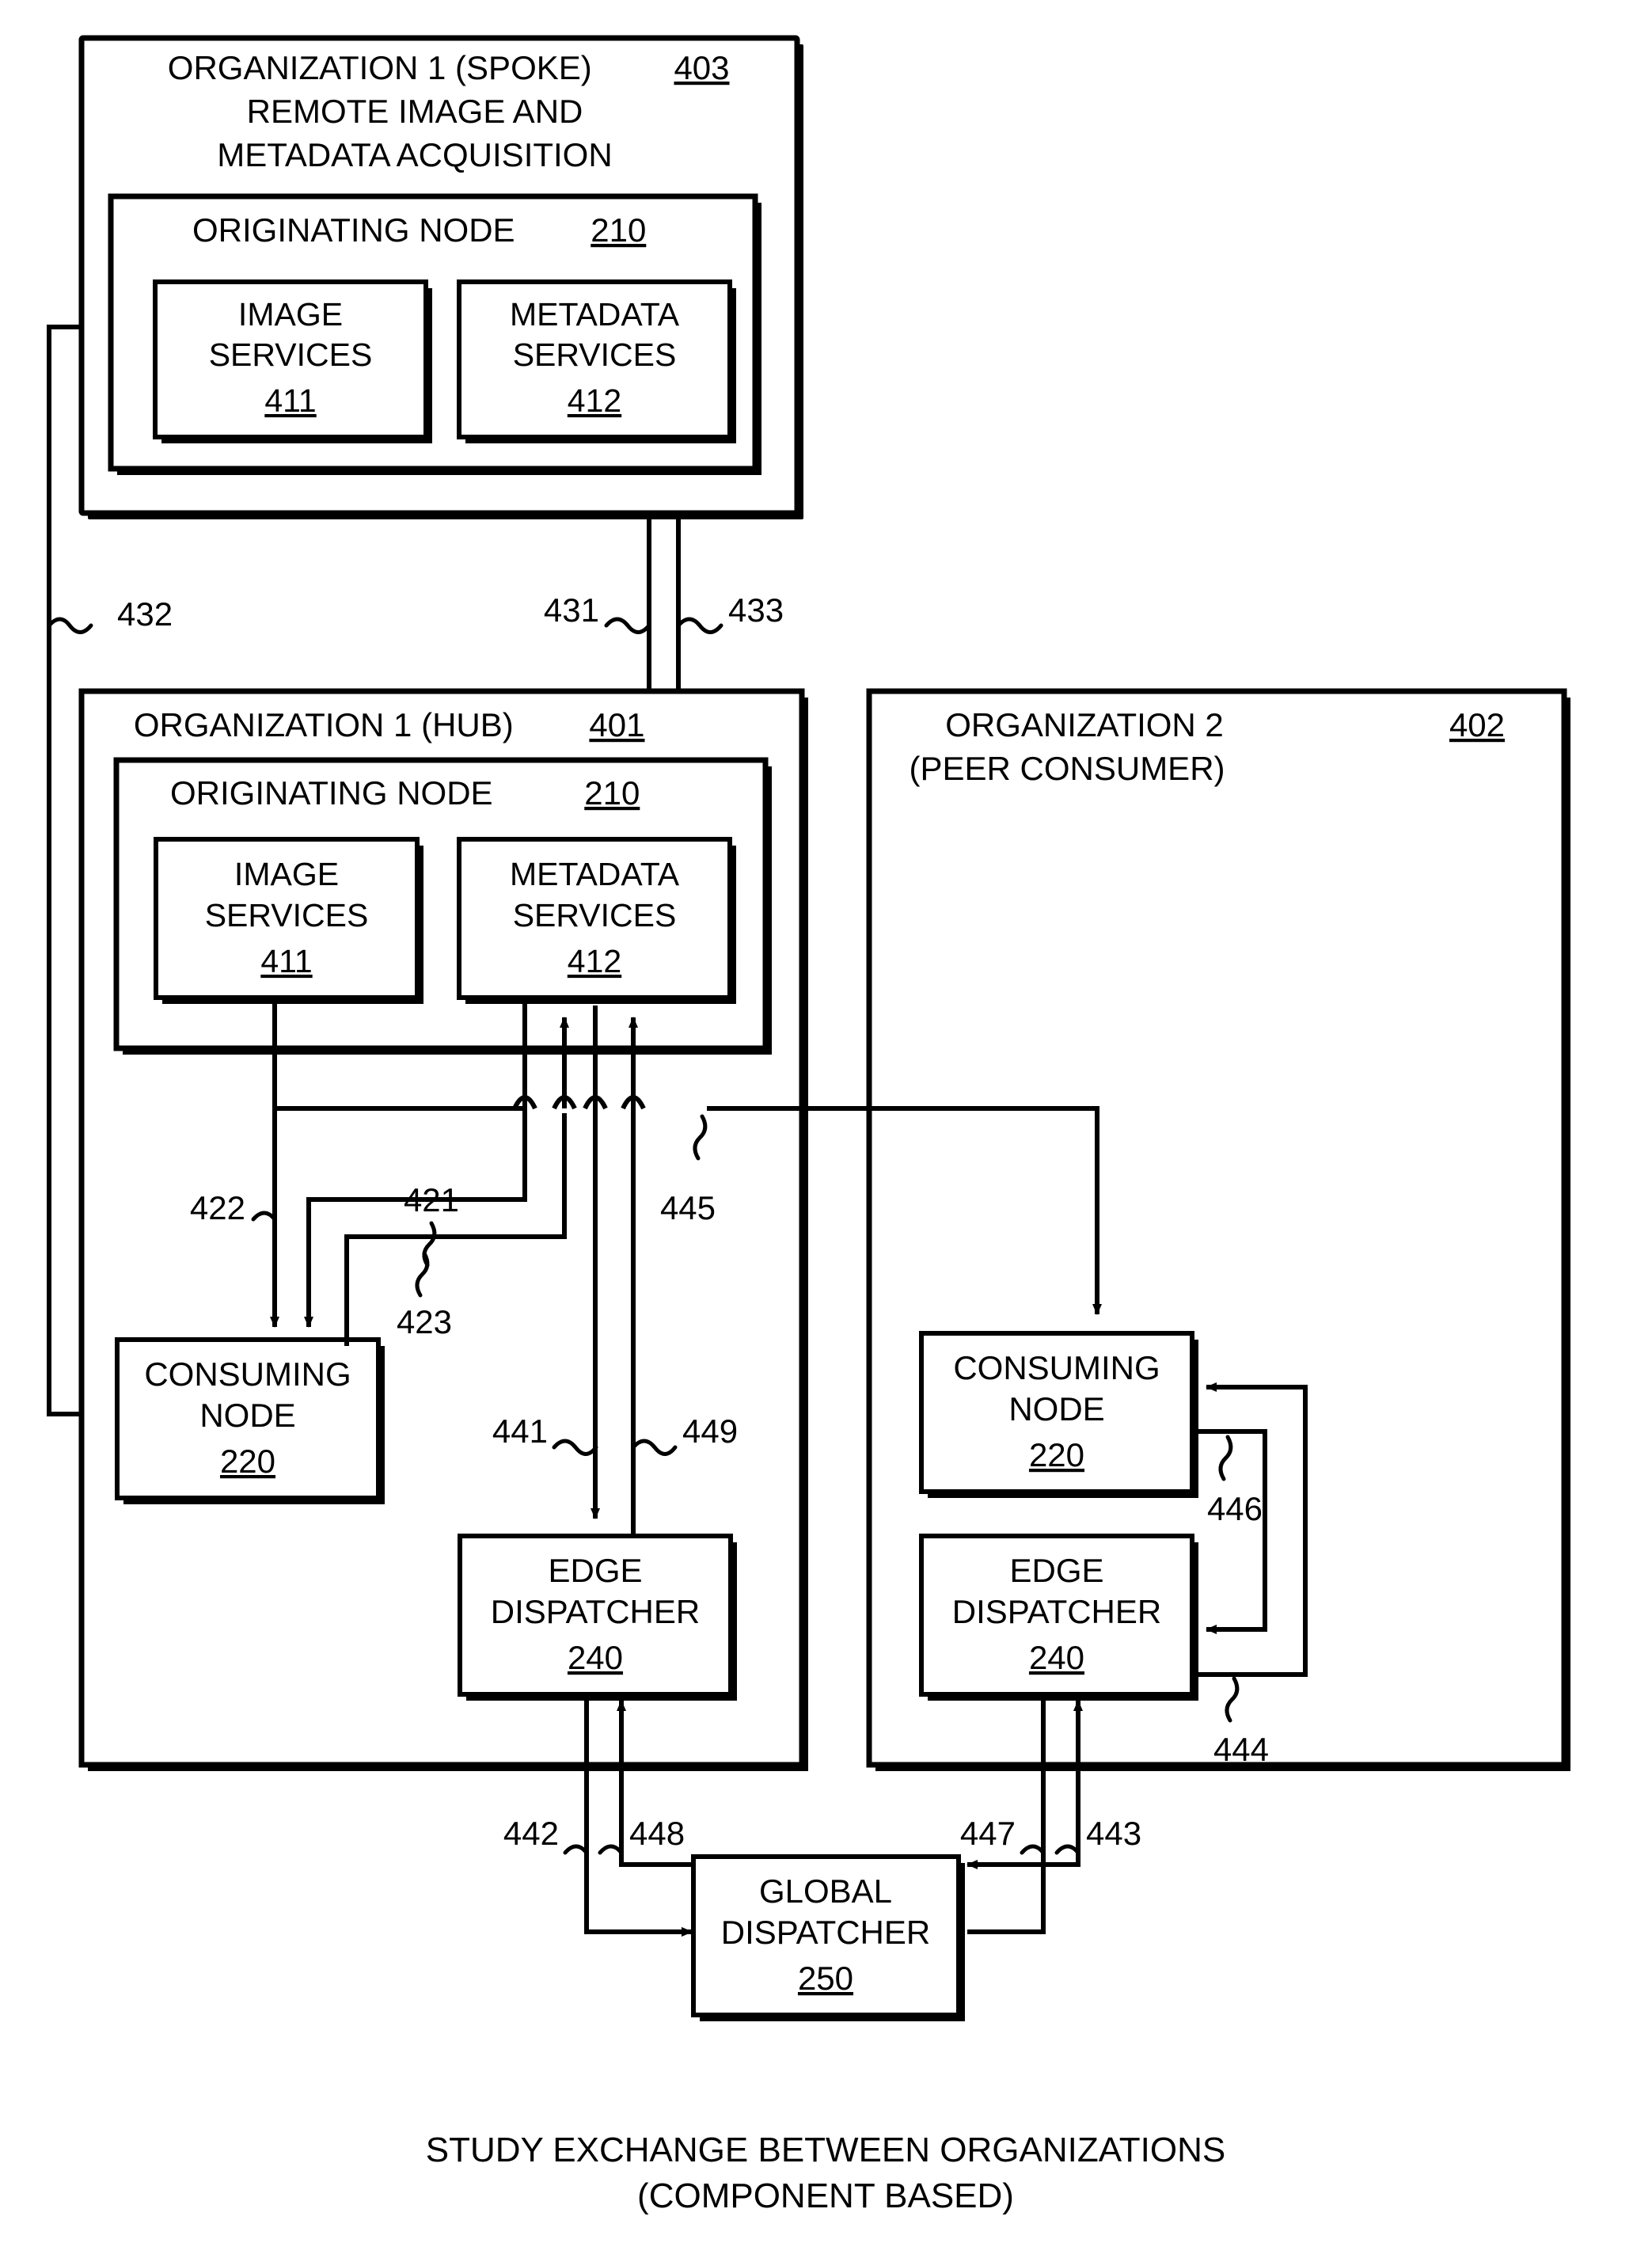  Describe the element at coordinates (595, 1657) in the screenshot. I see `hub-edge-dispatcher-ref: 240` at that location.